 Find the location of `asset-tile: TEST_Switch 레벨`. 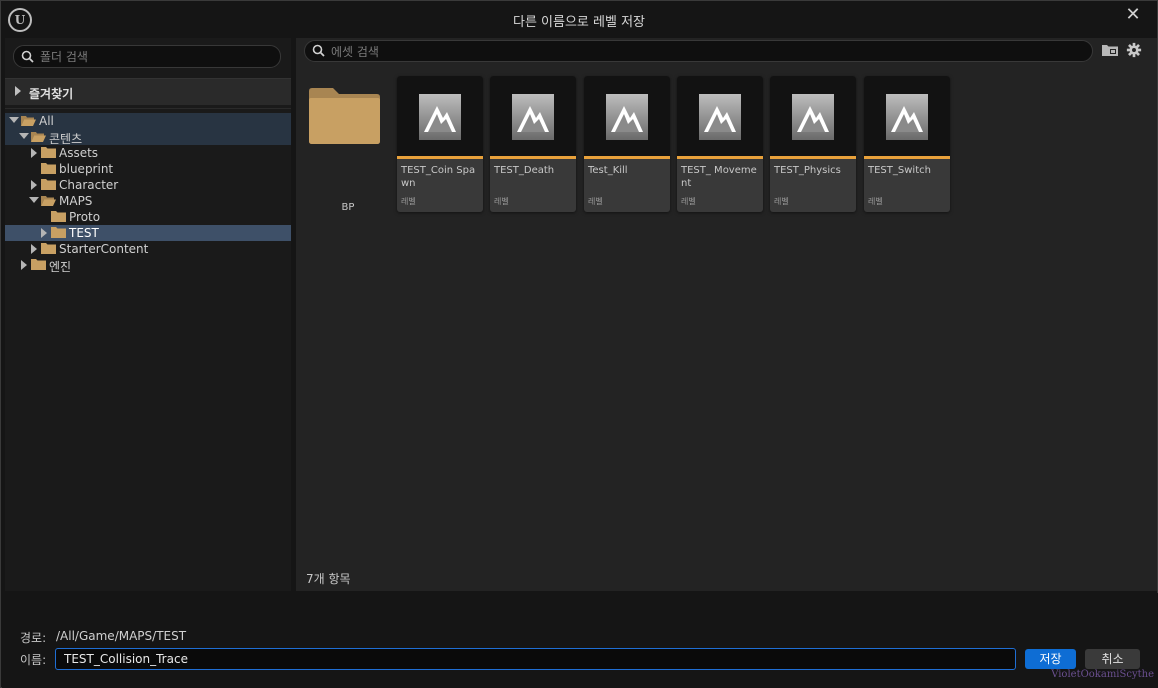

asset-tile: TEST_Switch 레벨 is located at coordinates (907, 144).